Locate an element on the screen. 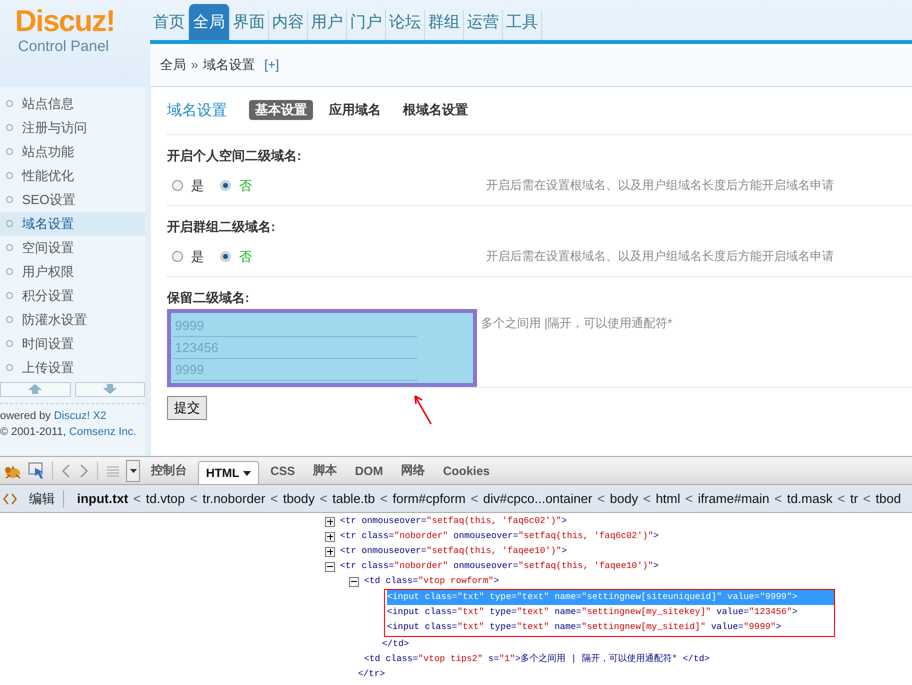  powered-text: owered by is located at coordinates (25, 416).